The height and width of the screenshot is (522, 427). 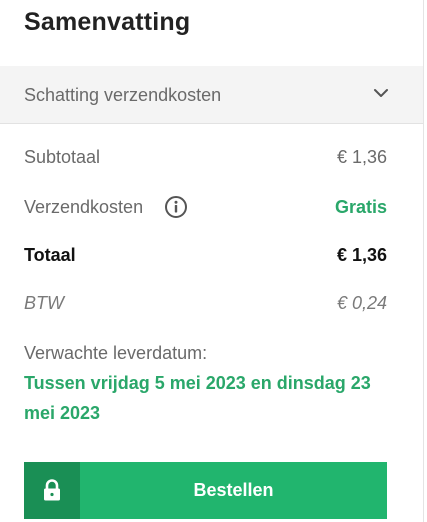 What do you see at coordinates (62, 157) in the screenshot?
I see `subtotal-label: Subtotaal` at bounding box center [62, 157].